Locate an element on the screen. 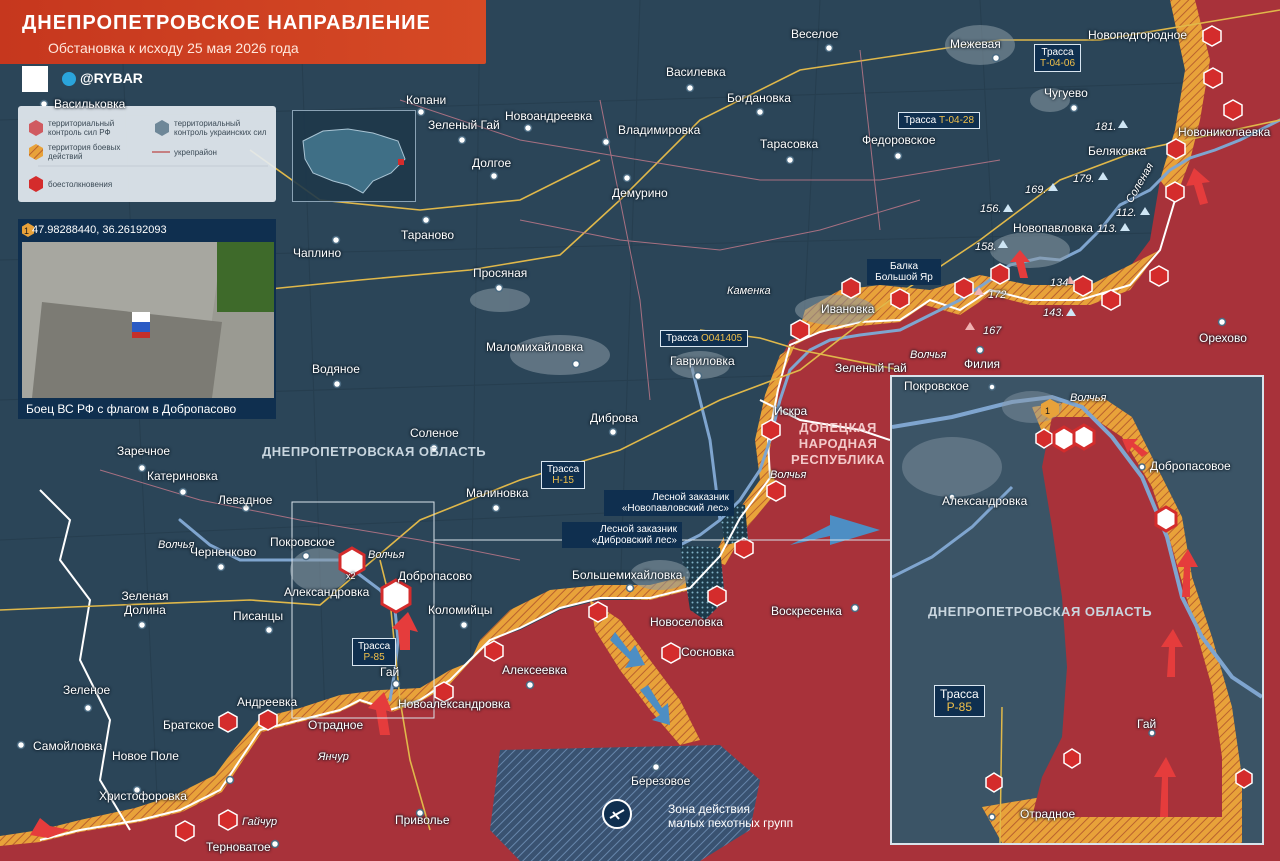  page-subtitle: Обстановка к исходу 25 мая 2026 года is located at coordinates (173, 48).